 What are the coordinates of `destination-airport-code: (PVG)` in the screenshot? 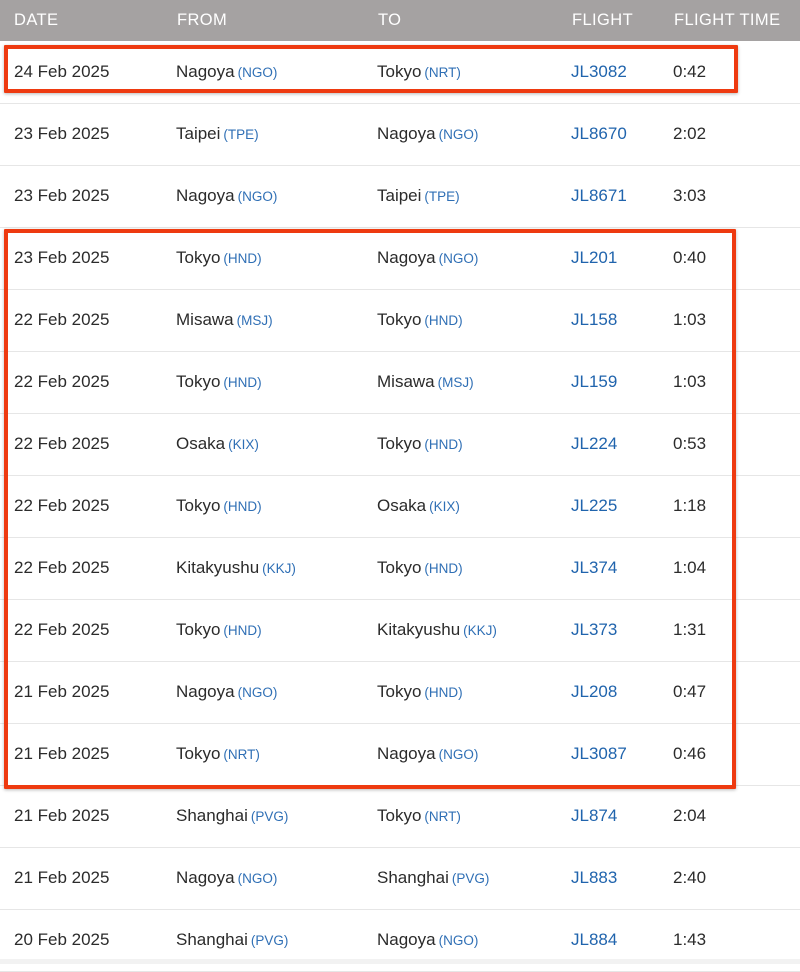 It's located at (470, 878).